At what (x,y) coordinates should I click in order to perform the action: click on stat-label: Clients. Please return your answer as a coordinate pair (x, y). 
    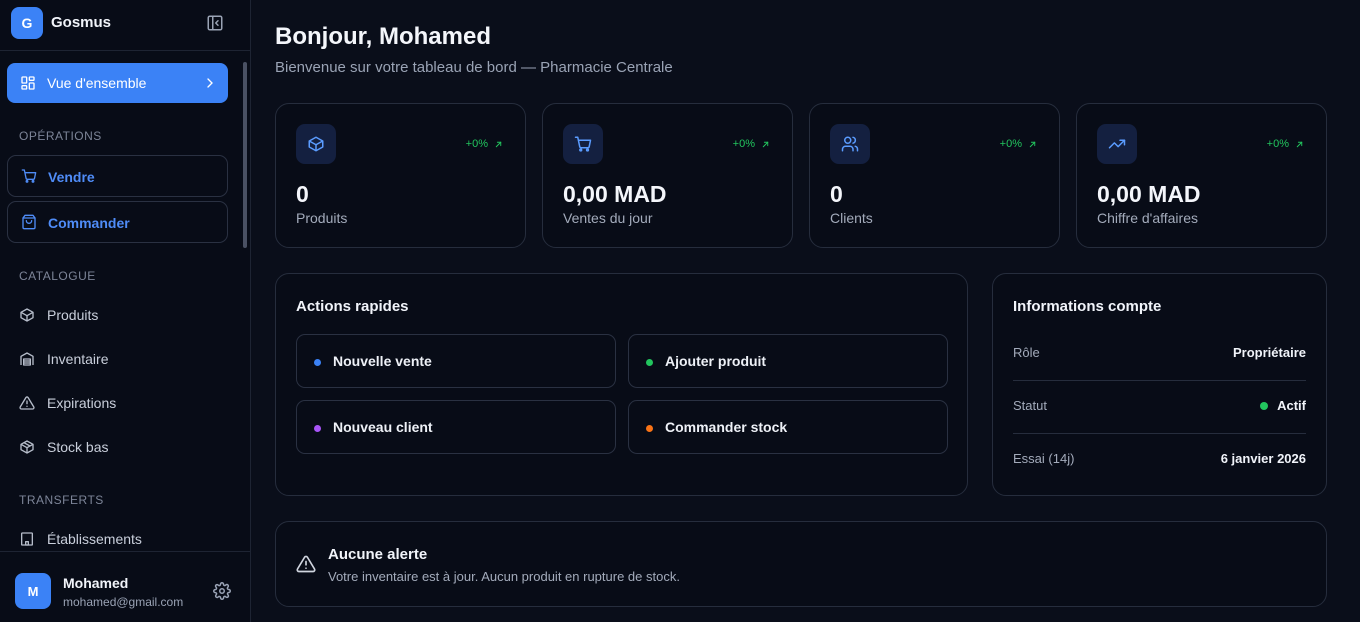
    Looking at the image, I should click on (851, 218).